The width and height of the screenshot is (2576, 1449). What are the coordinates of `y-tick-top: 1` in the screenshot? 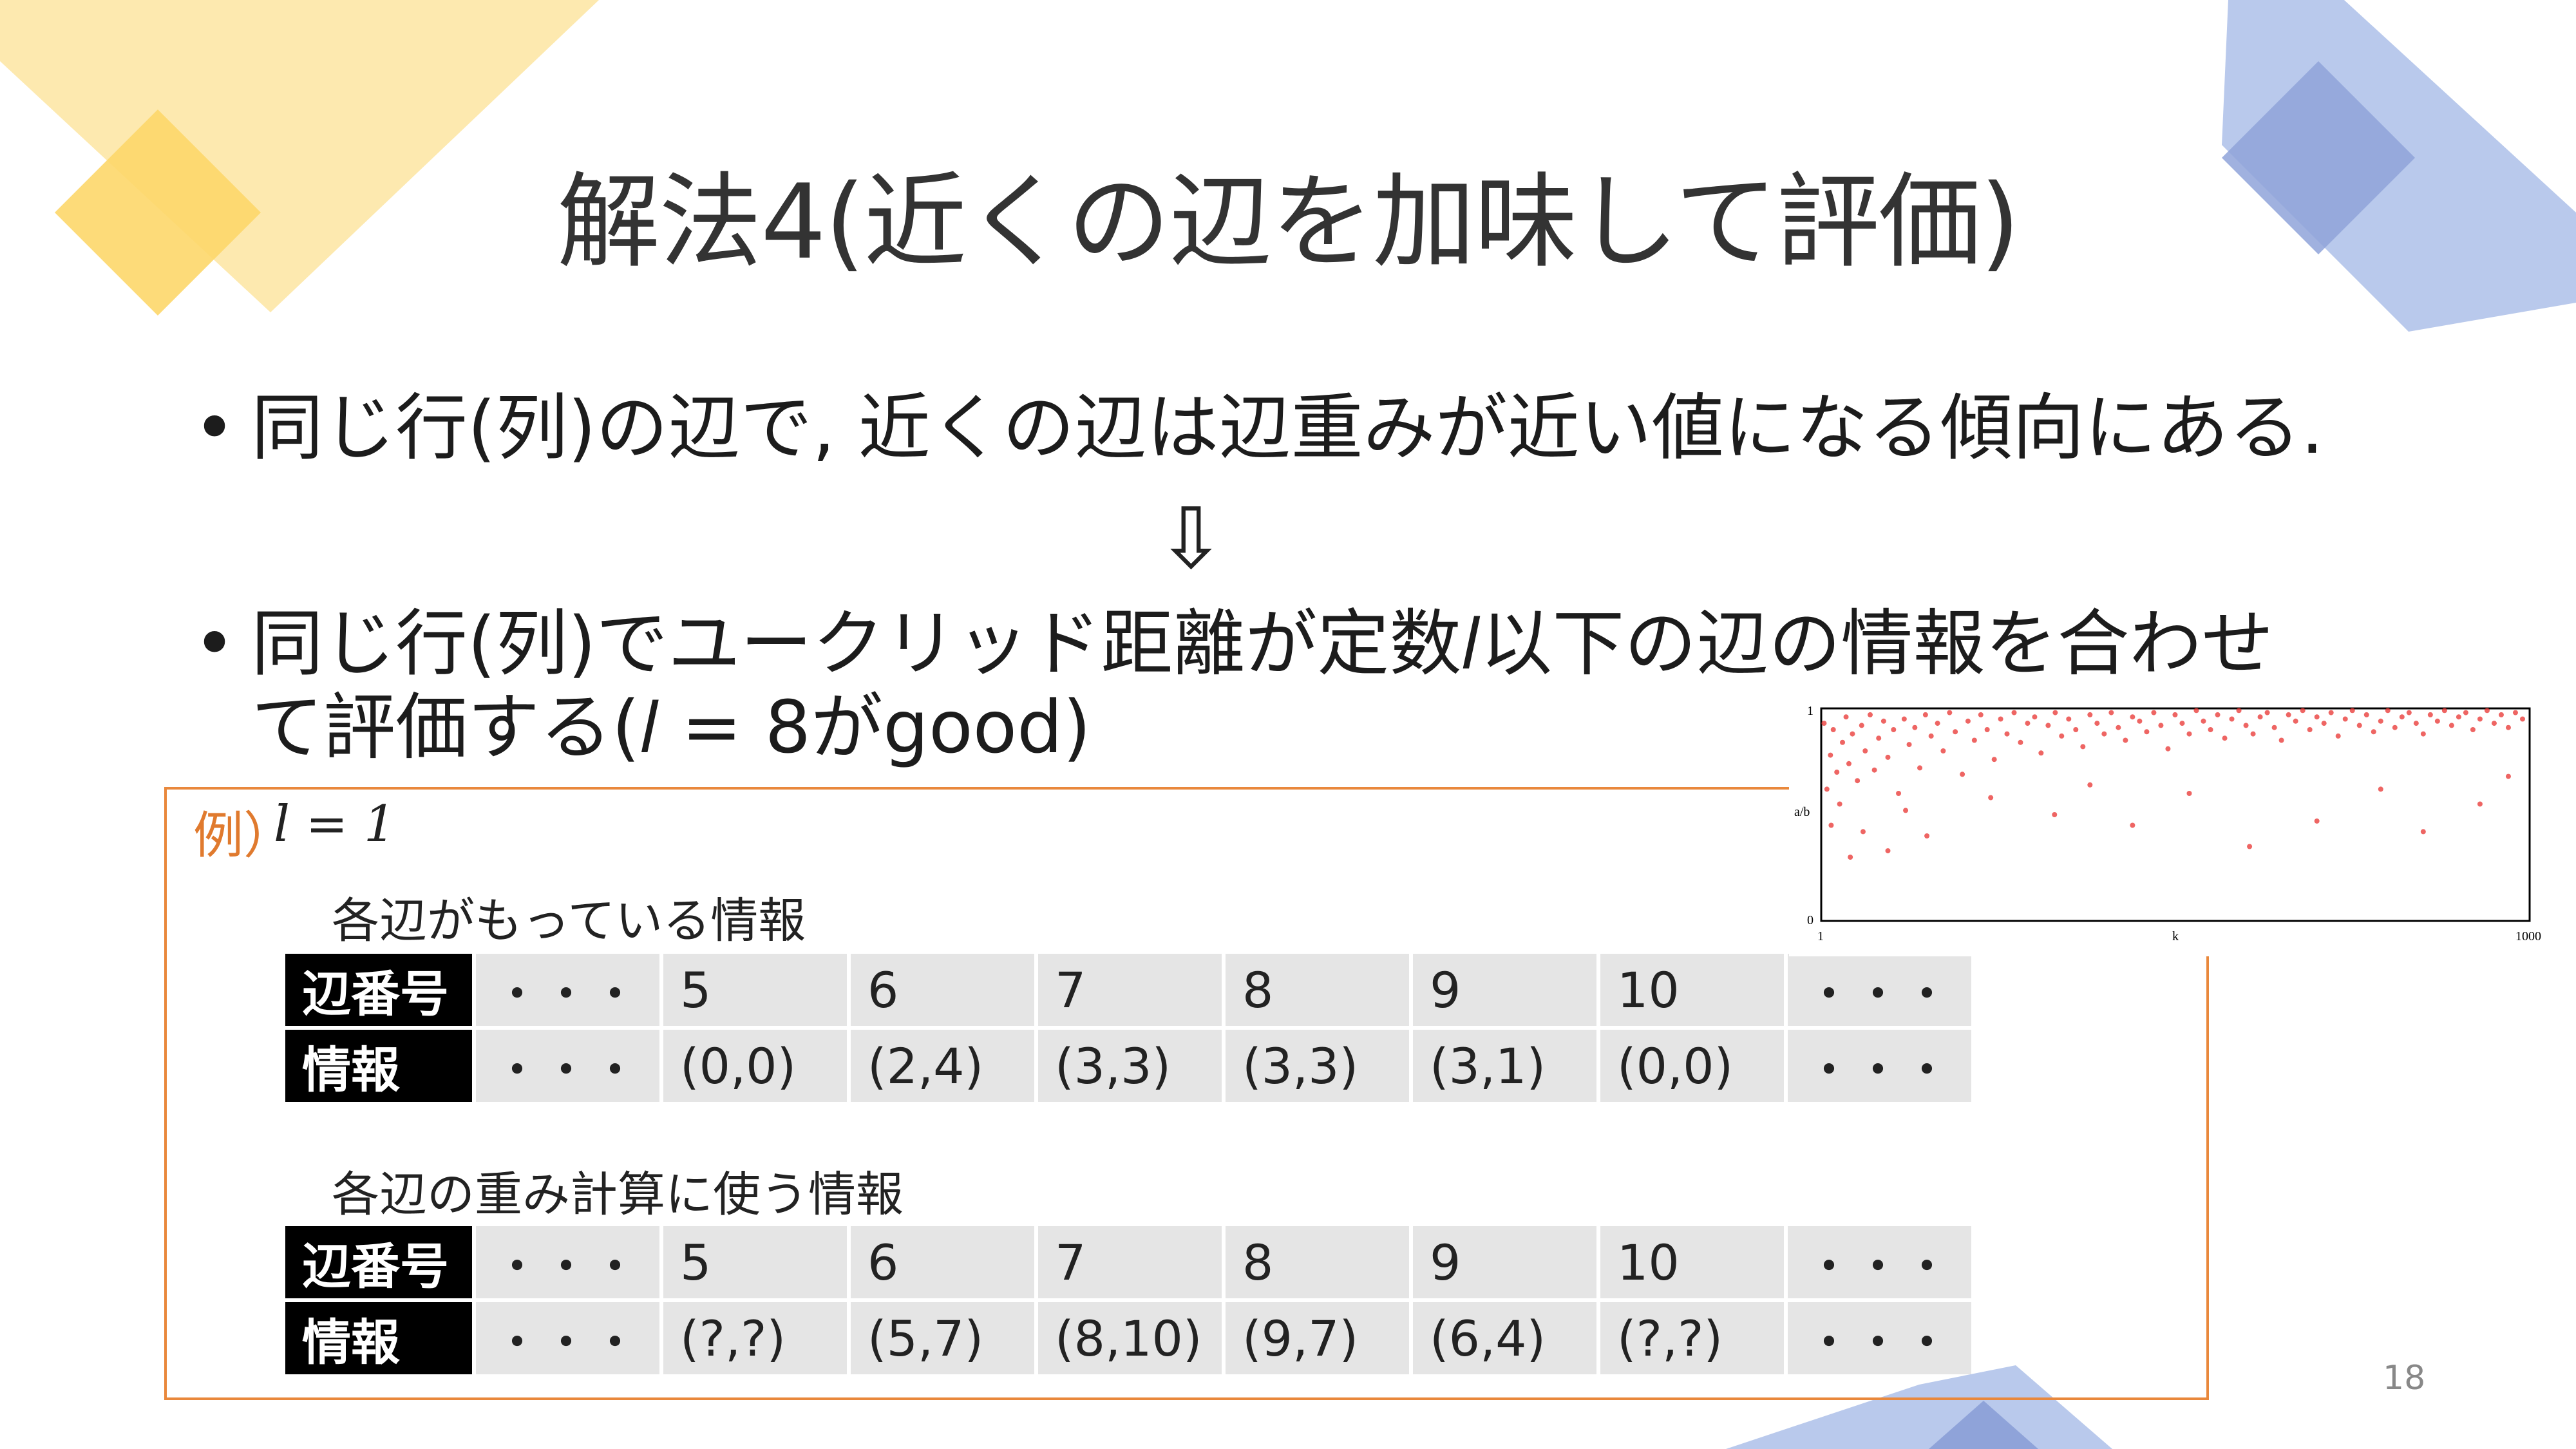 It's located at (1810, 711).